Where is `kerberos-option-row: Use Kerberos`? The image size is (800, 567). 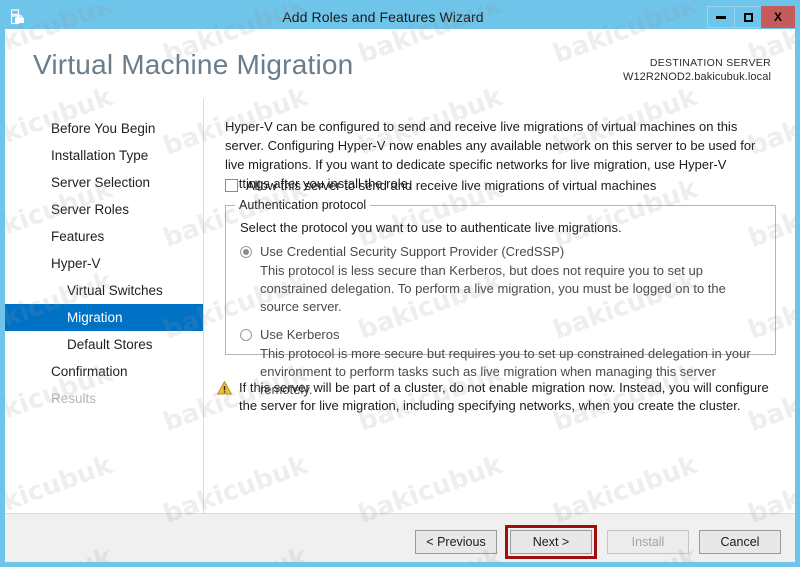 kerberos-option-row: Use Kerberos is located at coordinates (500, 334).